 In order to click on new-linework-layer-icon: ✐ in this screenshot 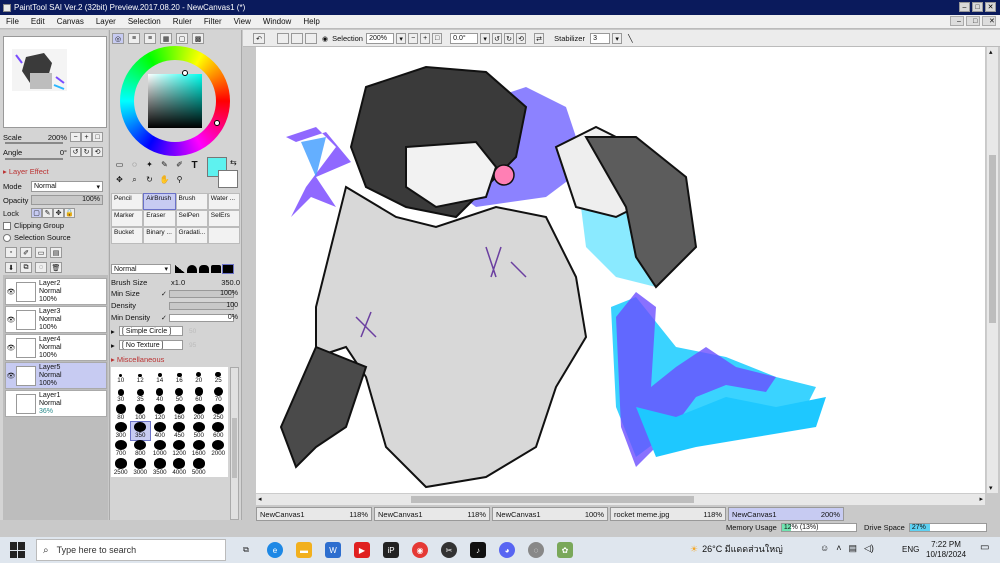, I will do `click(26, 252)`.